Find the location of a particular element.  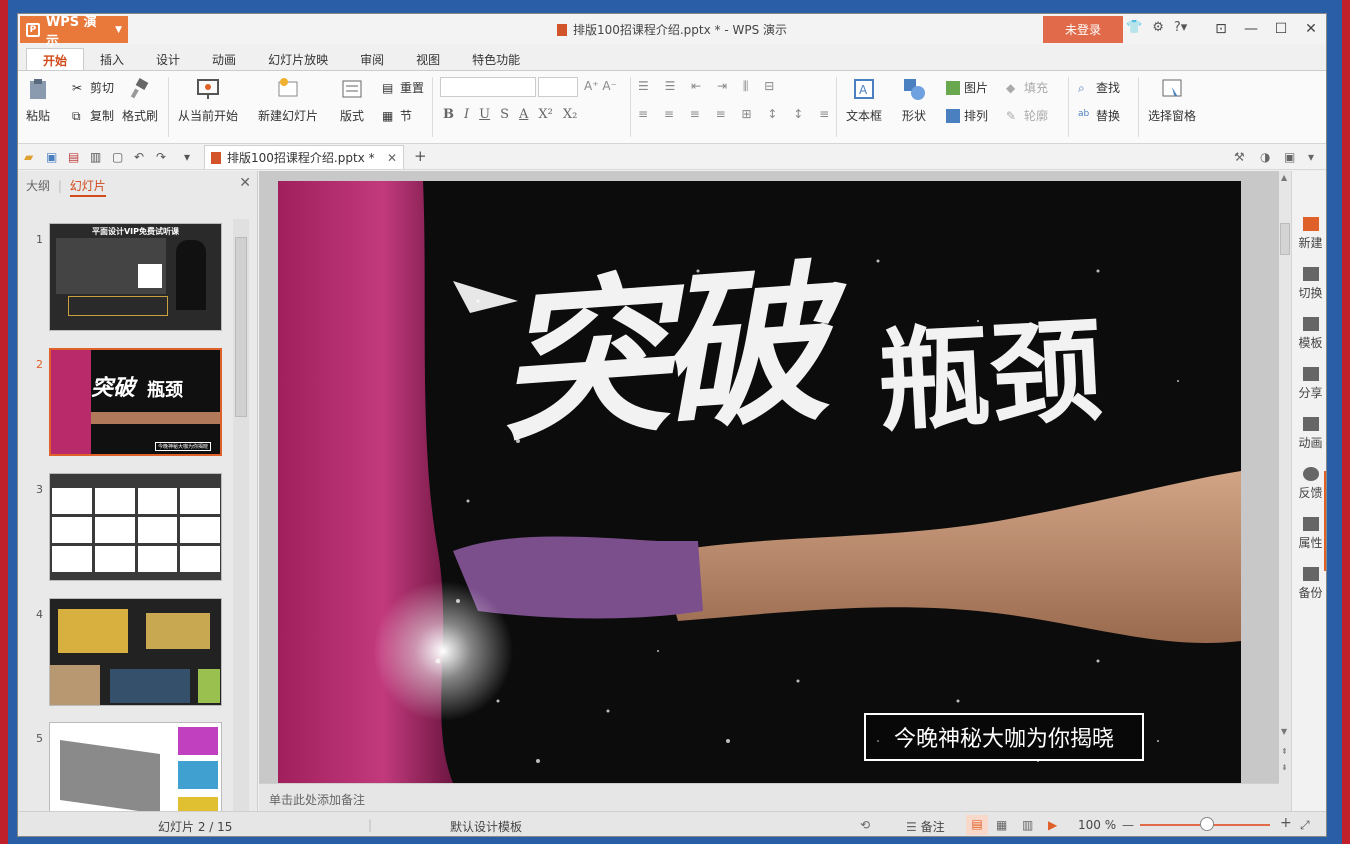

scroll-down-icon: ▼ is located at coordinates (1284, 731).